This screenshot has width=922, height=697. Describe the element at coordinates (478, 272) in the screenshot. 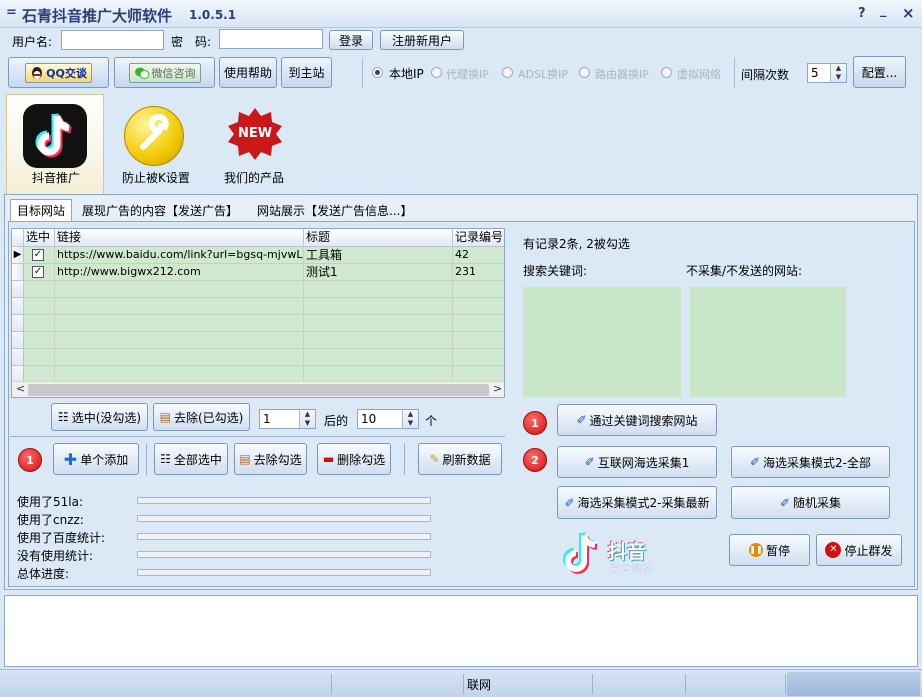

I see `grid-cell-record-id: 231` at that location.